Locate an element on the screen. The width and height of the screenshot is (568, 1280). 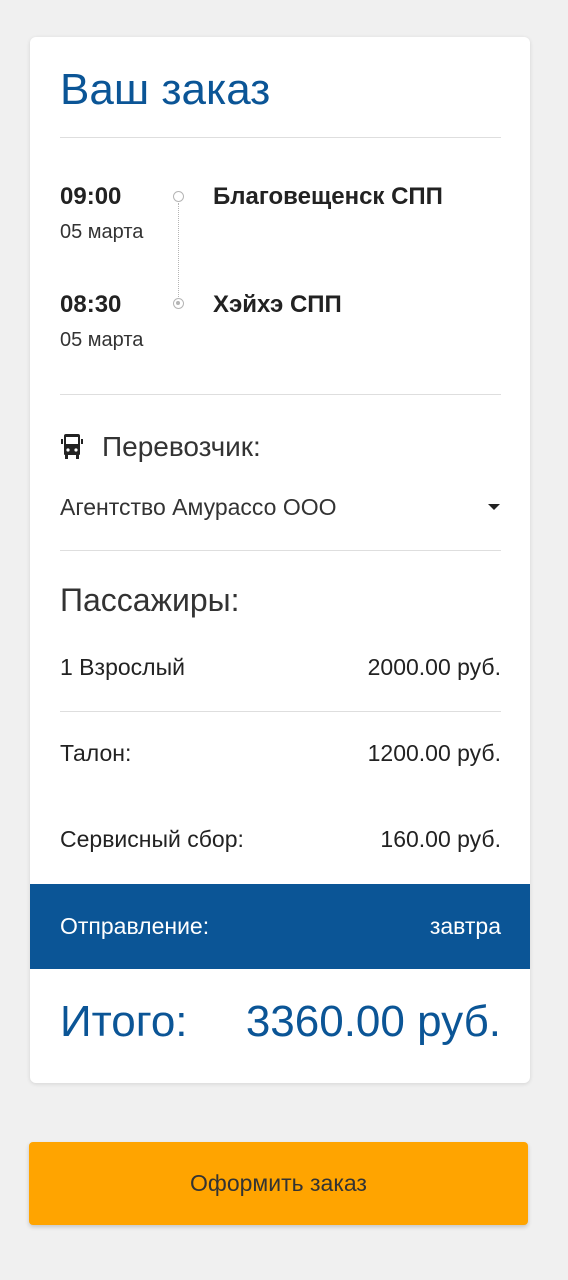
total-label: Итого: is located at coordinates (124, 1021).